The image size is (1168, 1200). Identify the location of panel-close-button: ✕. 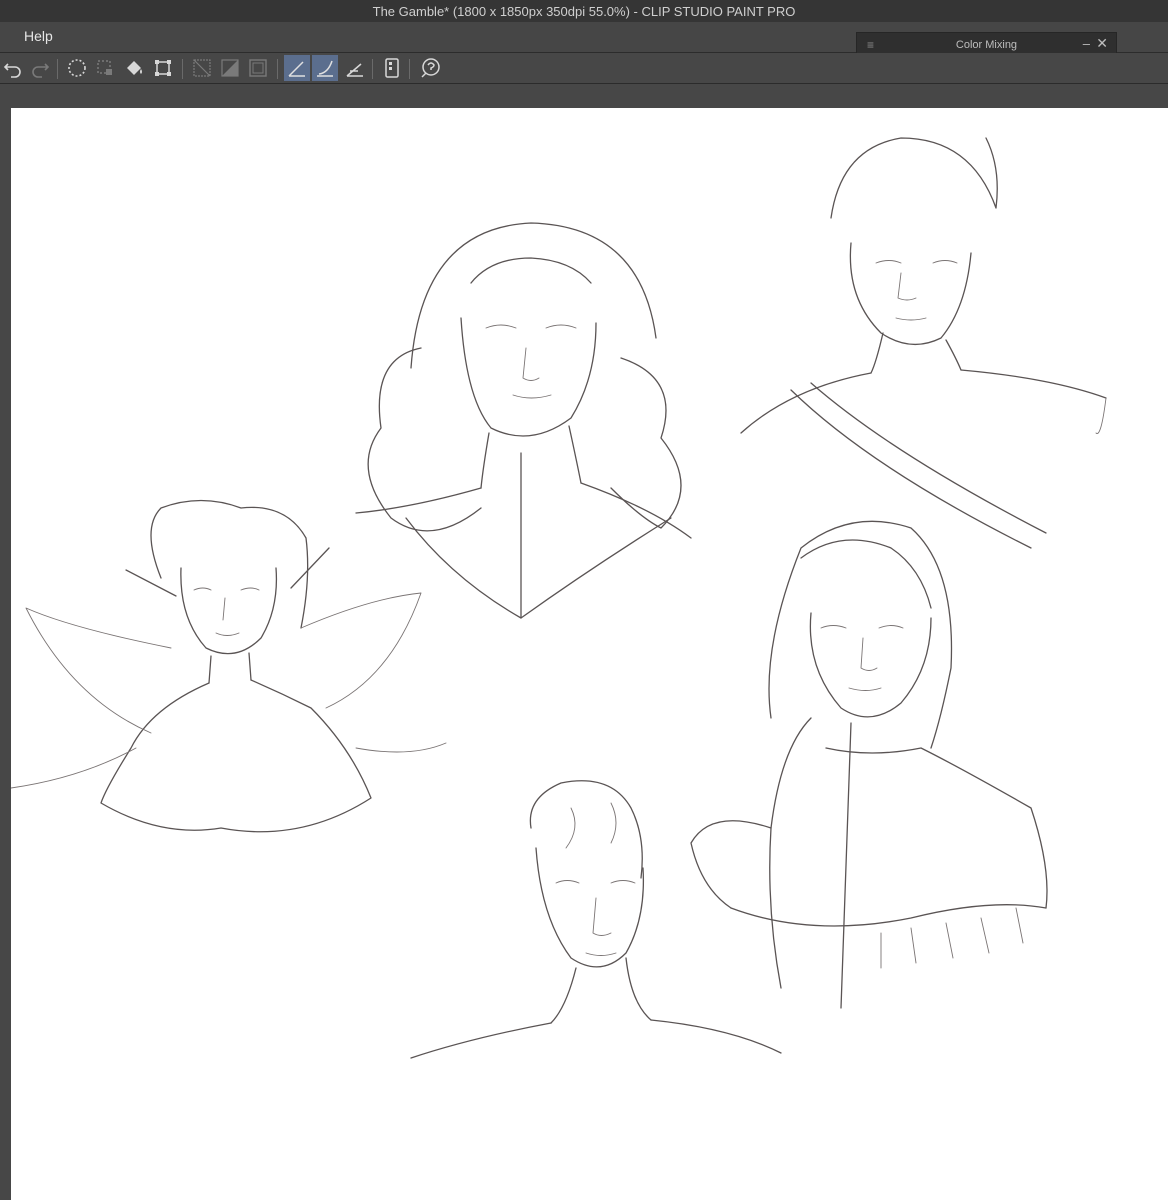
(1102, 43).